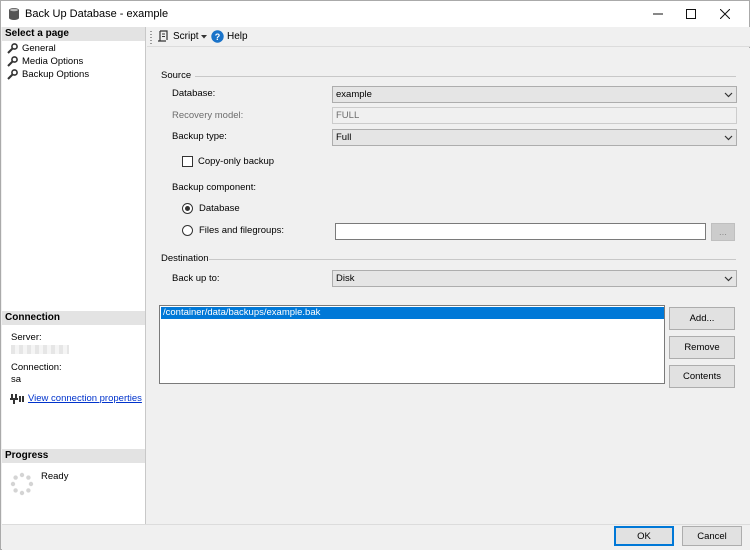 The width and height of the screenshot is (750, 550). What do you see at coordinates (73, 318) in the screenshot?
I see `connection-header: Connection` at bounding box center [73, 318].